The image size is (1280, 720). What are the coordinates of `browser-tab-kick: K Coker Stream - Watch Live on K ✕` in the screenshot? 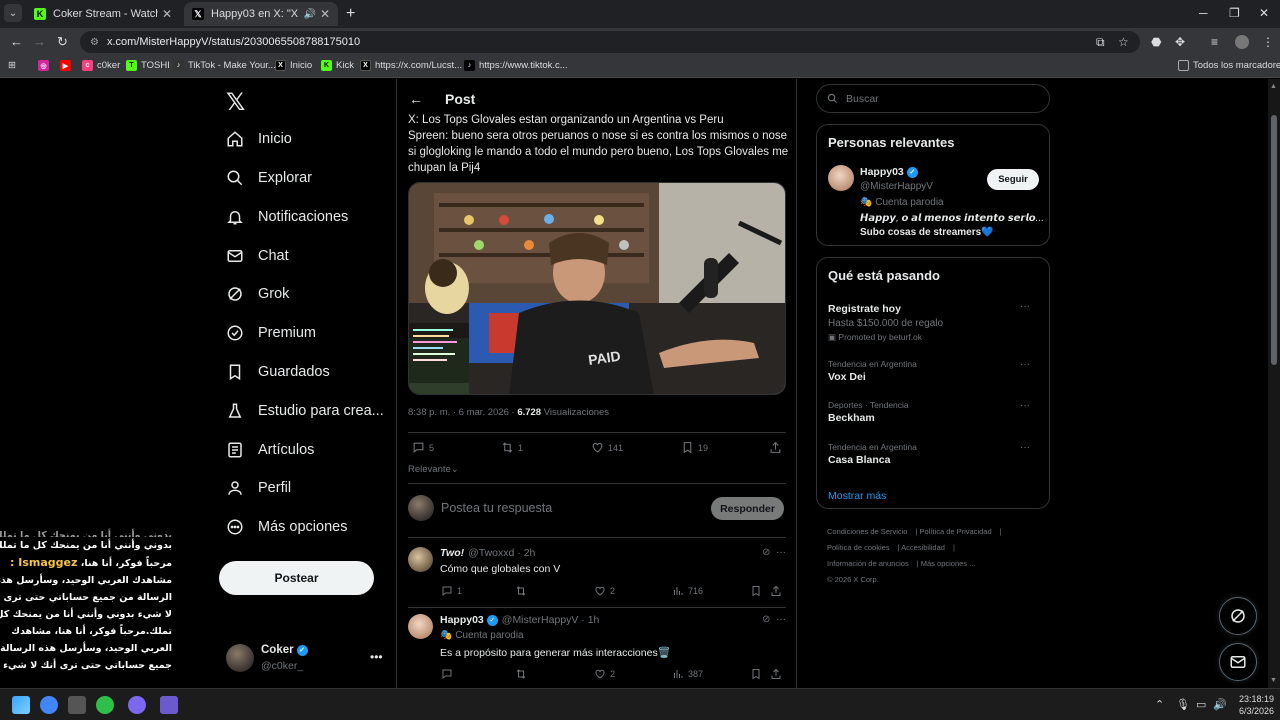 It's located at (103, 14).